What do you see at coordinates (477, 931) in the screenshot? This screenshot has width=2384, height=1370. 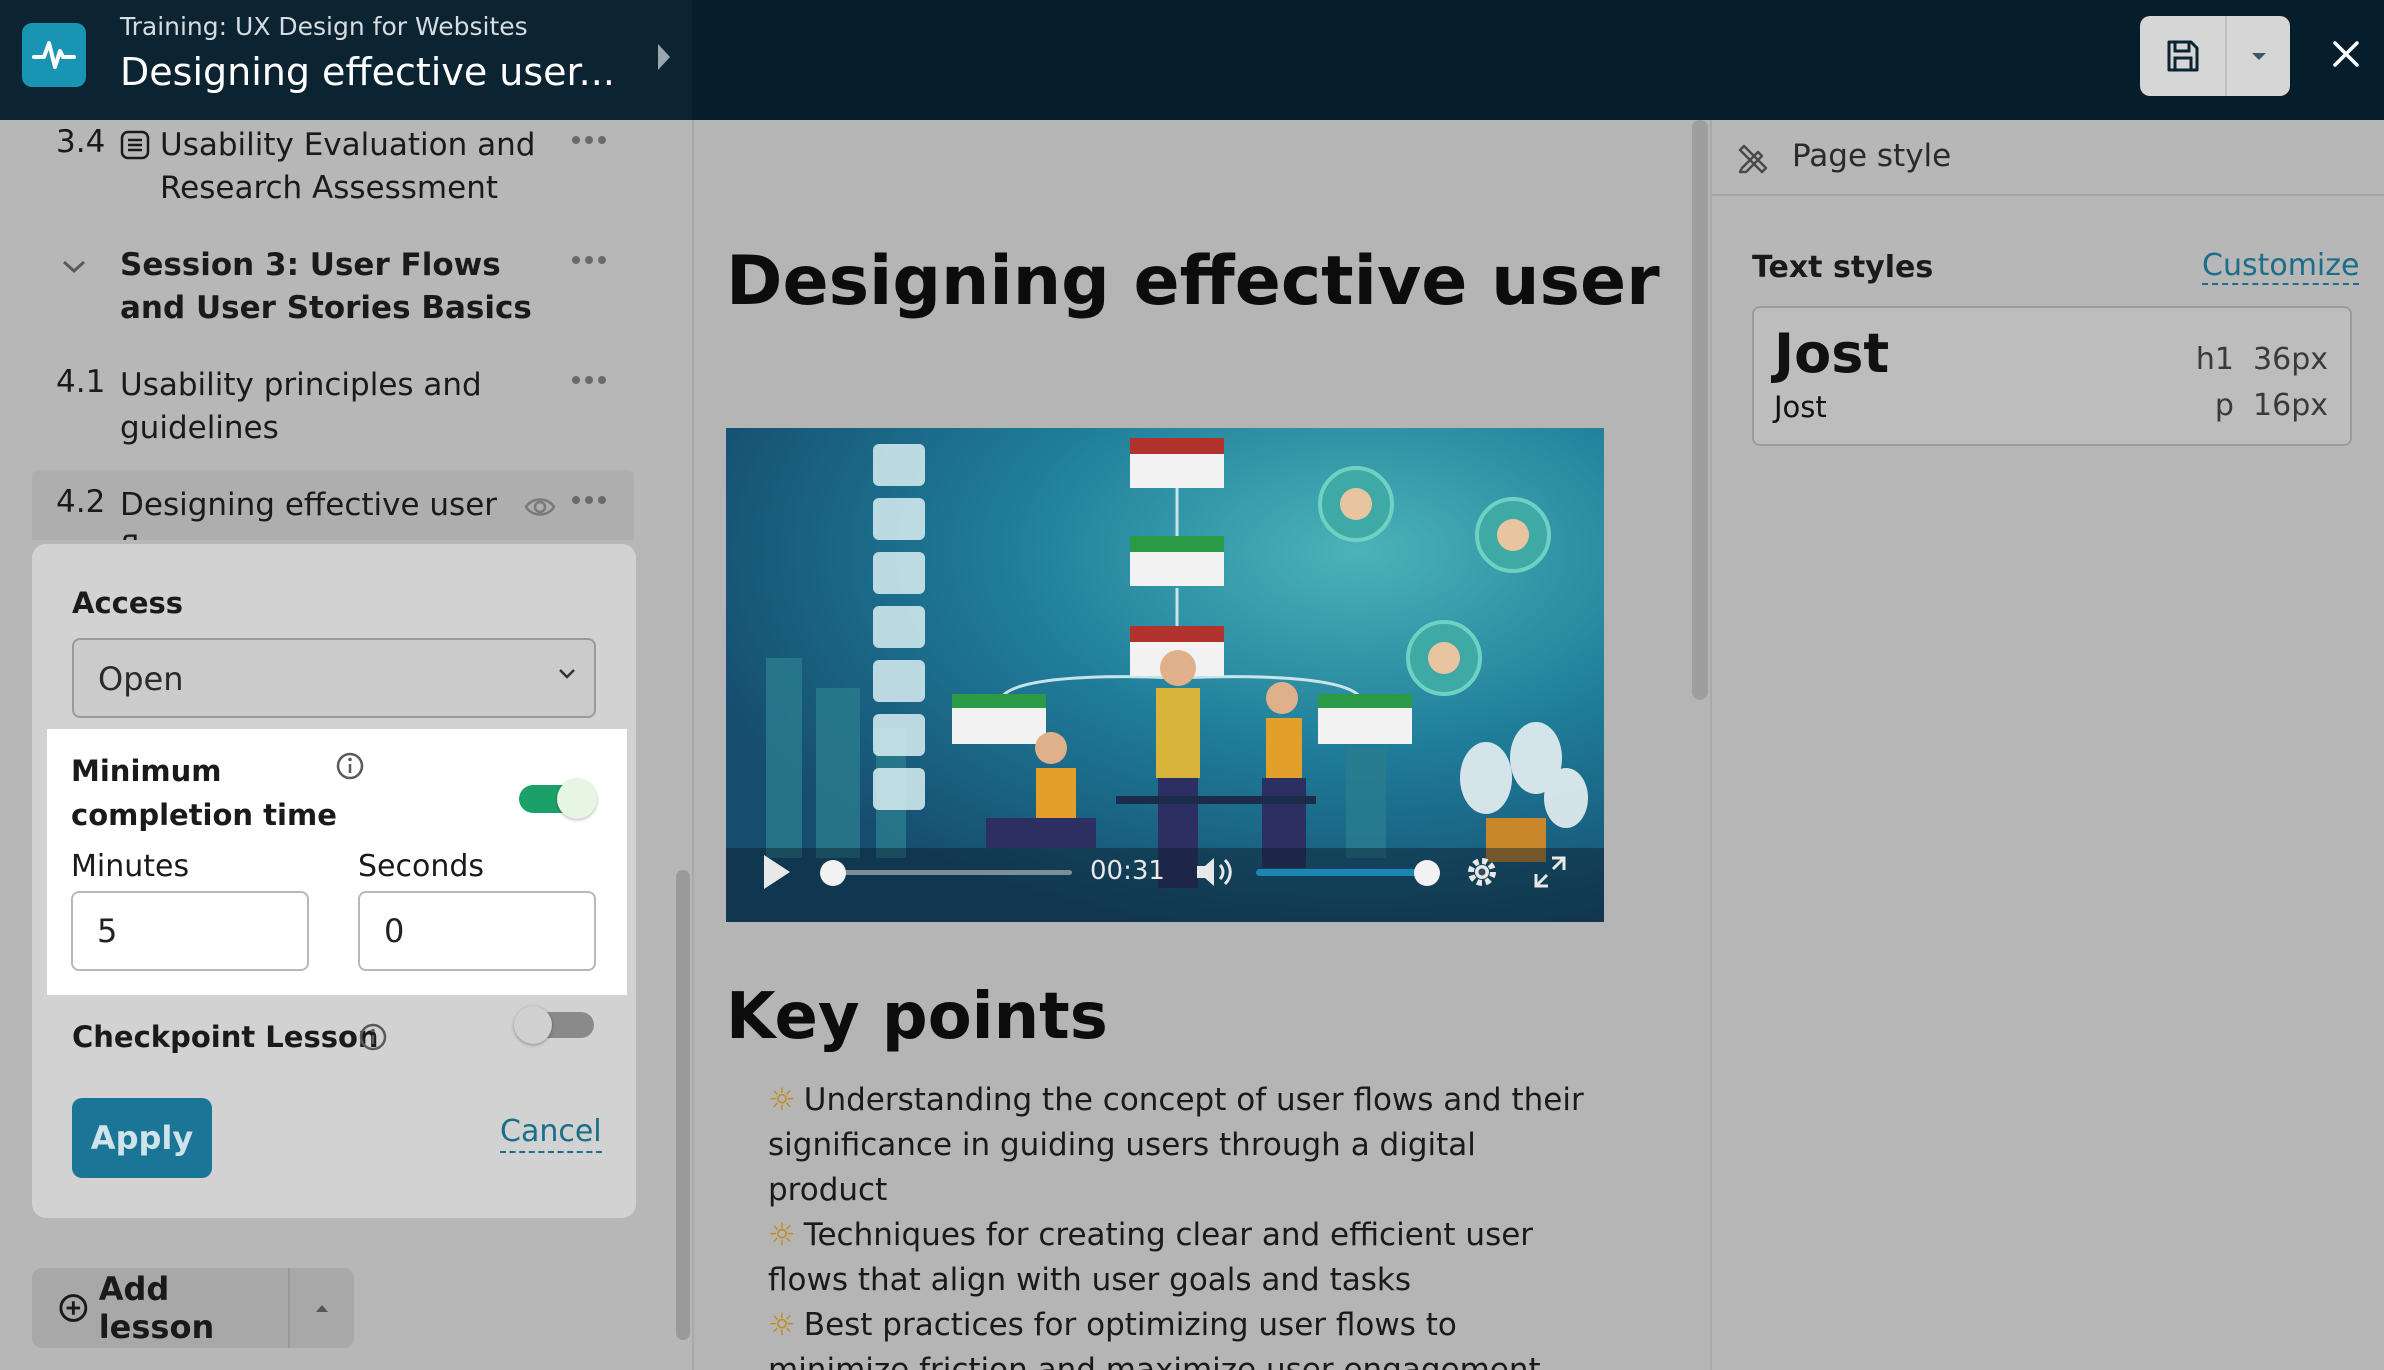 I see `seconds-input` at bounding box center [477, 931].